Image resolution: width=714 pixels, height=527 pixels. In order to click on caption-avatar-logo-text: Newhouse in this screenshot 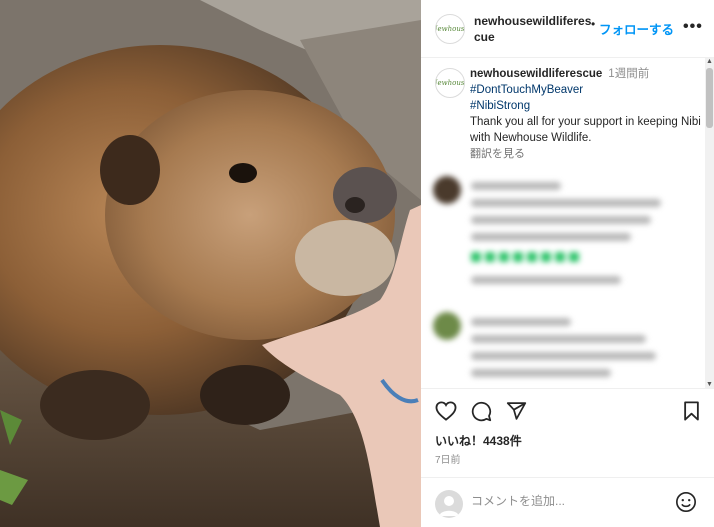, I will do `click(450, 83)`.